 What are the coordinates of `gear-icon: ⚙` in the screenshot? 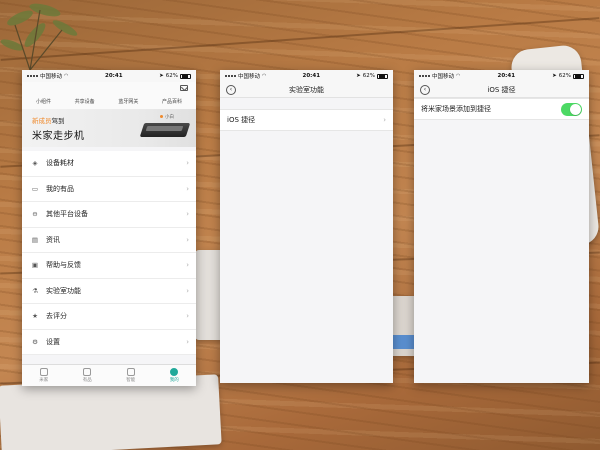 It's located at (35, 341).